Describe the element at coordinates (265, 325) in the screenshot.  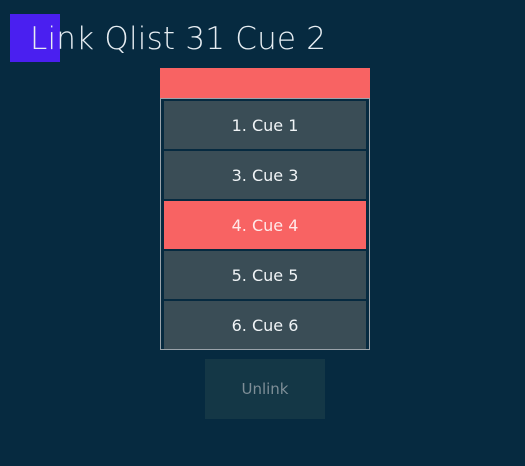
I see `cue-list-item-6: 6. Cue 6` at that location.